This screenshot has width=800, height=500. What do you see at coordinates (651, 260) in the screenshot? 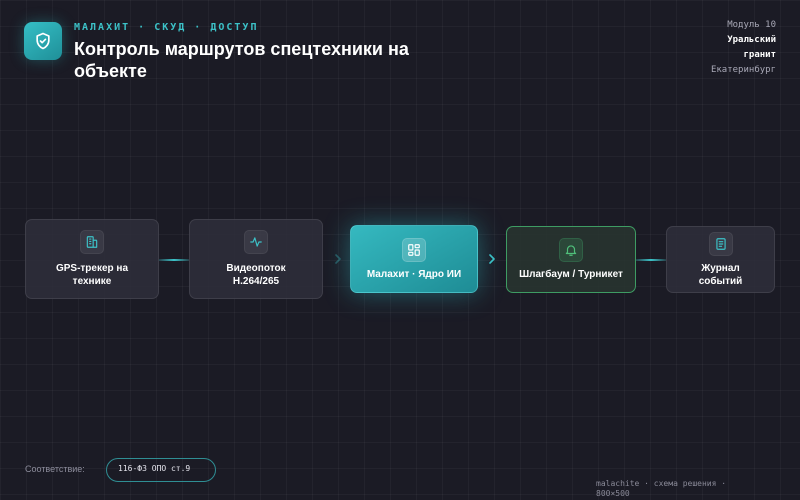
I see `connector-gate-log` at bounding box center [651, 260].